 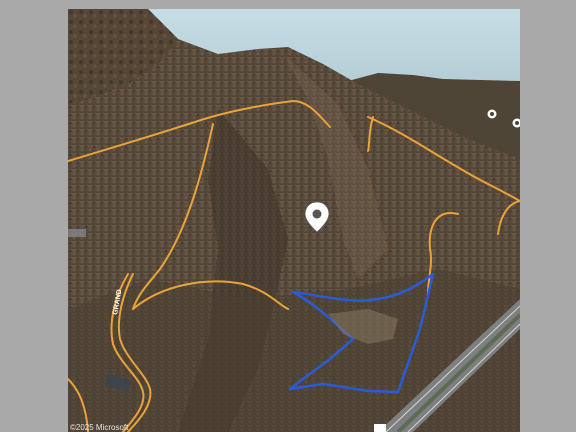 What do you see at coordinates (492, 114) in the screenshot?
I see `poi-marker-icon` at bounding box center [492, 114].